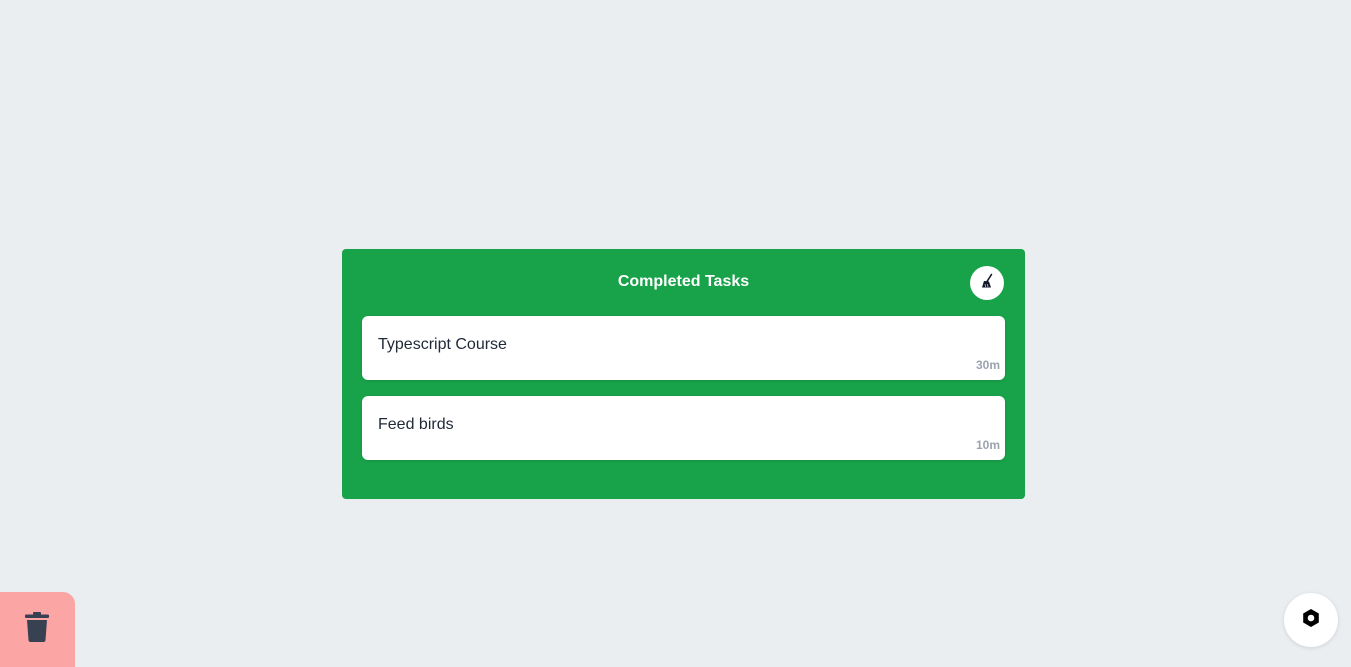 The width and height of the screenshot is (1351, 667). Describe the element at coordinates (987, 365) in the screenshot. I see `task-duration: 30m` at that location.